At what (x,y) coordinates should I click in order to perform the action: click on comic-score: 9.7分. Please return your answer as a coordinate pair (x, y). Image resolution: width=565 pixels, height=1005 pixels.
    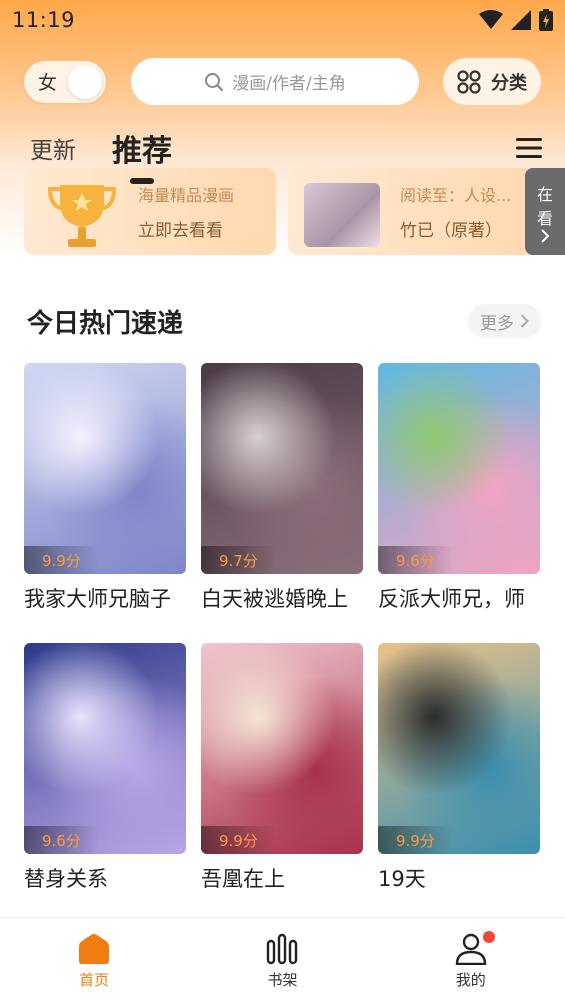
    Looking at the image, I should click on (238, 560).